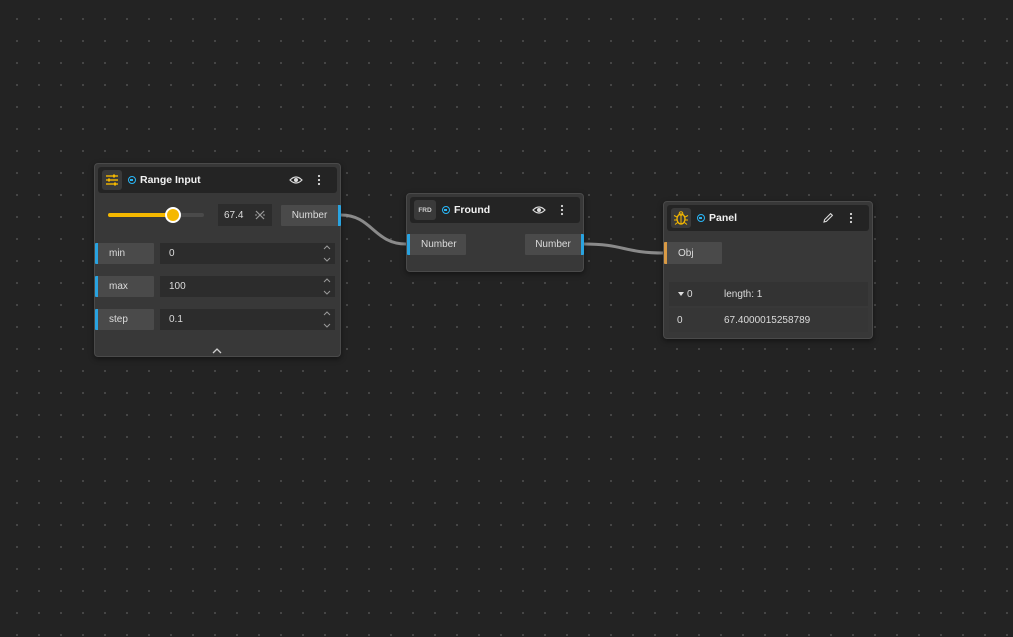 This screenshot has height=637, width=1013. I want to click on panel-data-table: 0 length: 1 0 67.4000015258789, so click(768, 308).